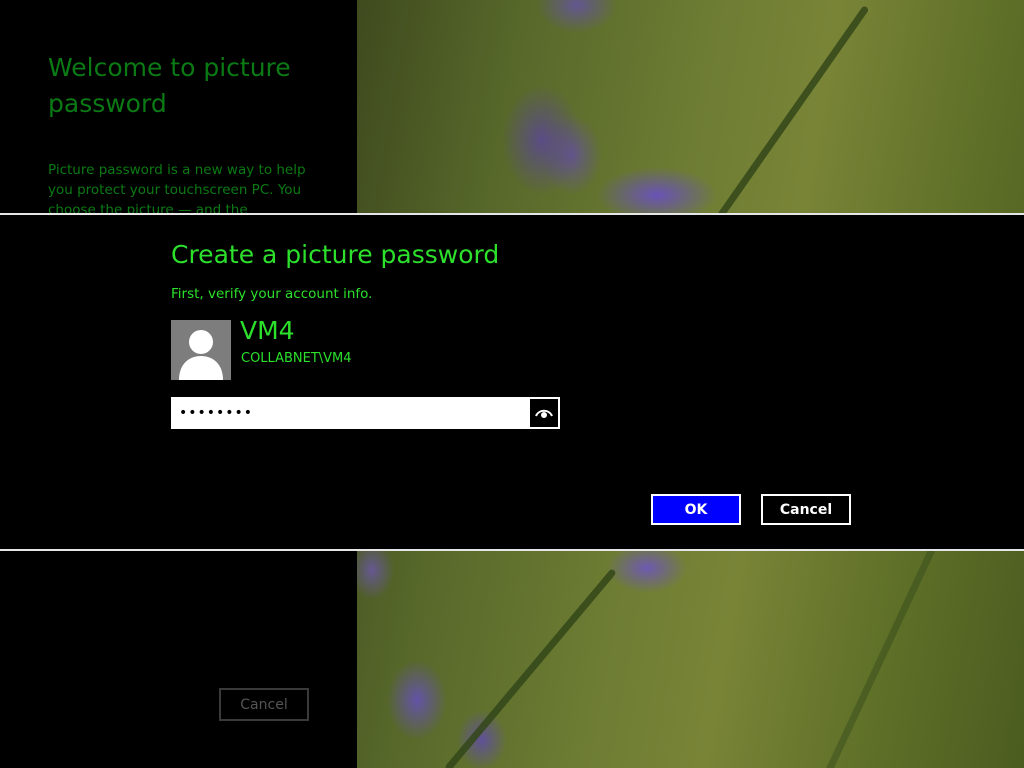 The image size is (1024, 768). Describe the element at coordinates (335, 254) in the screenshot. I see `dialog-title: Create a picture password` at that location.